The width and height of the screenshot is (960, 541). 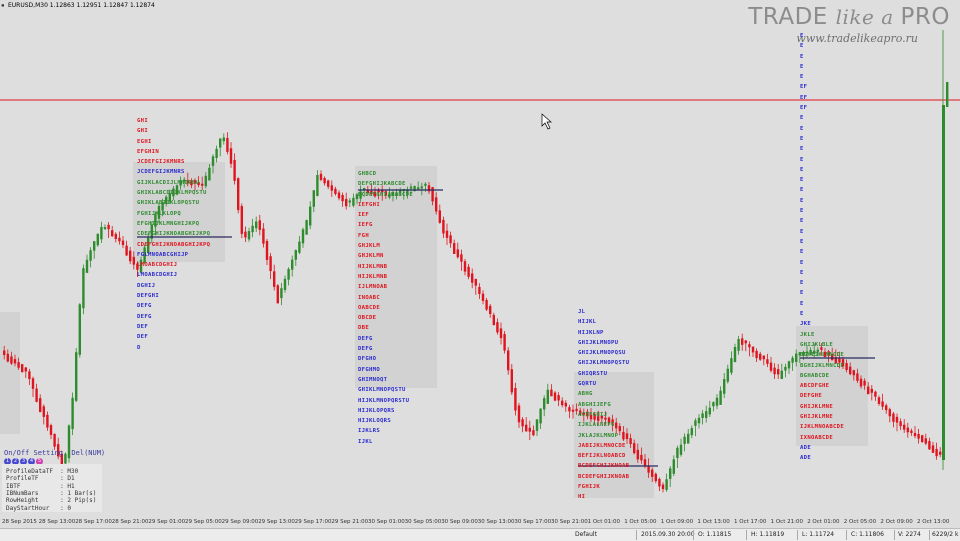 I want to click on time-axis-label: 28 Sep 2015, so click(x=19, y=522).